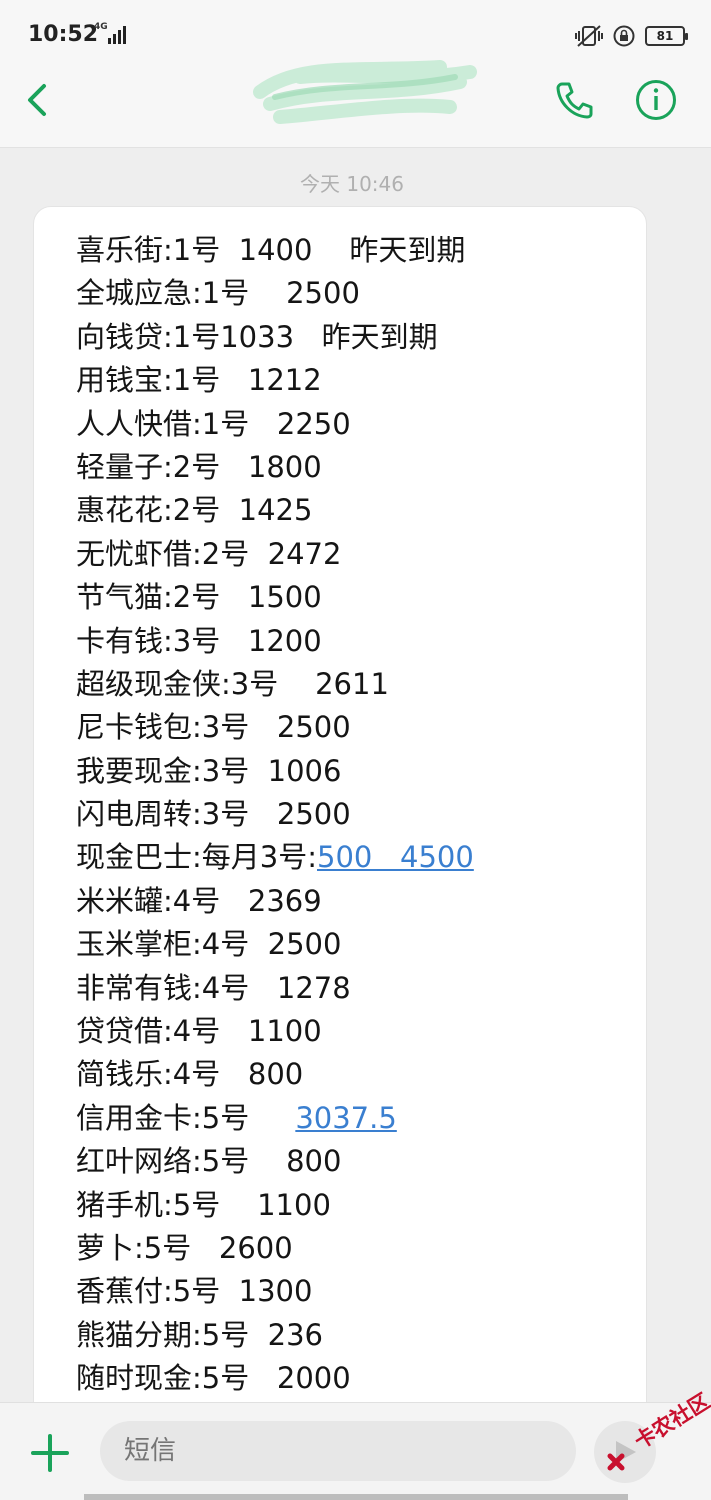  I want to click on message-line: 喜乐街:1号 1400 昨天到期, so click(275, 250).